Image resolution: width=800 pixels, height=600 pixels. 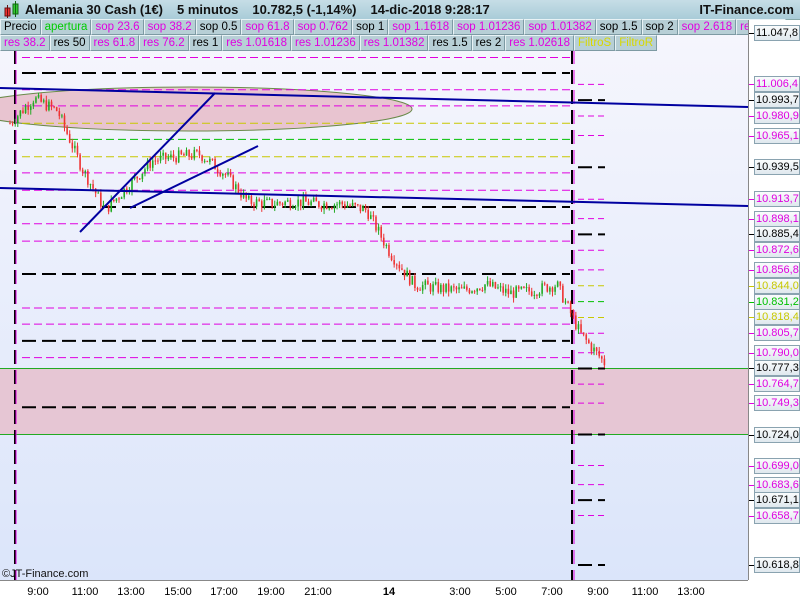 What do you see at coordinates (394, 43) in the screenshot?
I see `toggle-res-1-01382: res 1.01382` at bounding box center [394, 43].